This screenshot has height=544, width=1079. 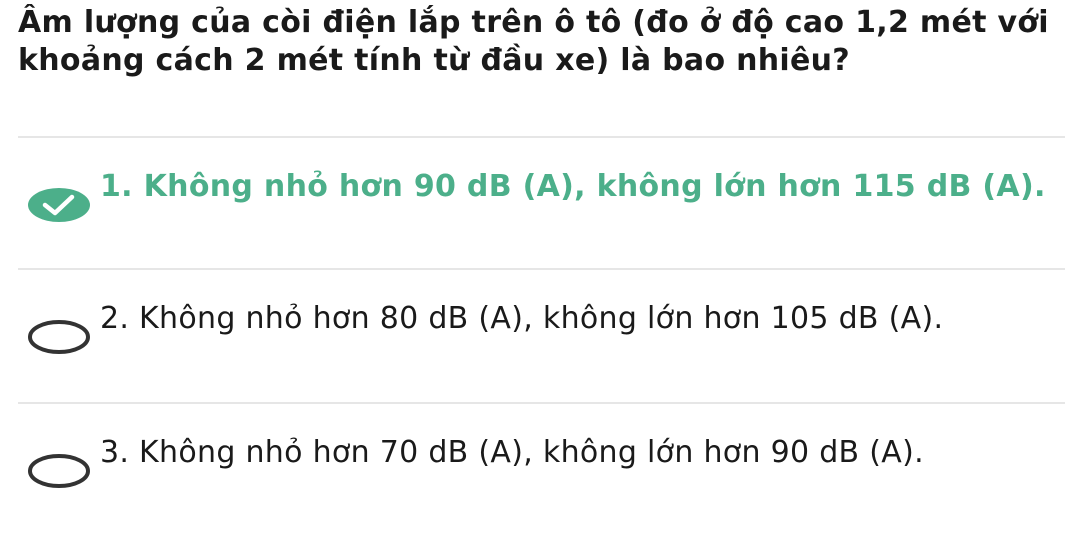 I want to click on check-circle-icon, so click(x=59, y=205).